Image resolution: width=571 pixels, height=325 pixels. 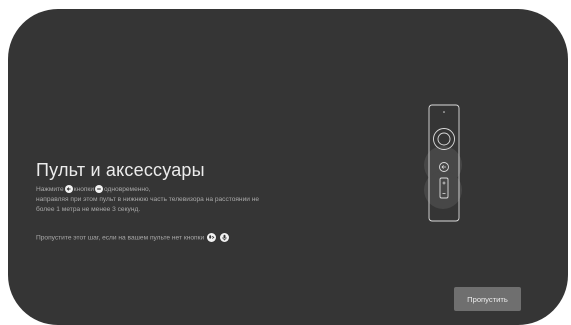 What do you see at coordinates (120, 170) in the screenshot?
I see `page-title: Пульт и аксессуары` at bounding box center [120, 170].